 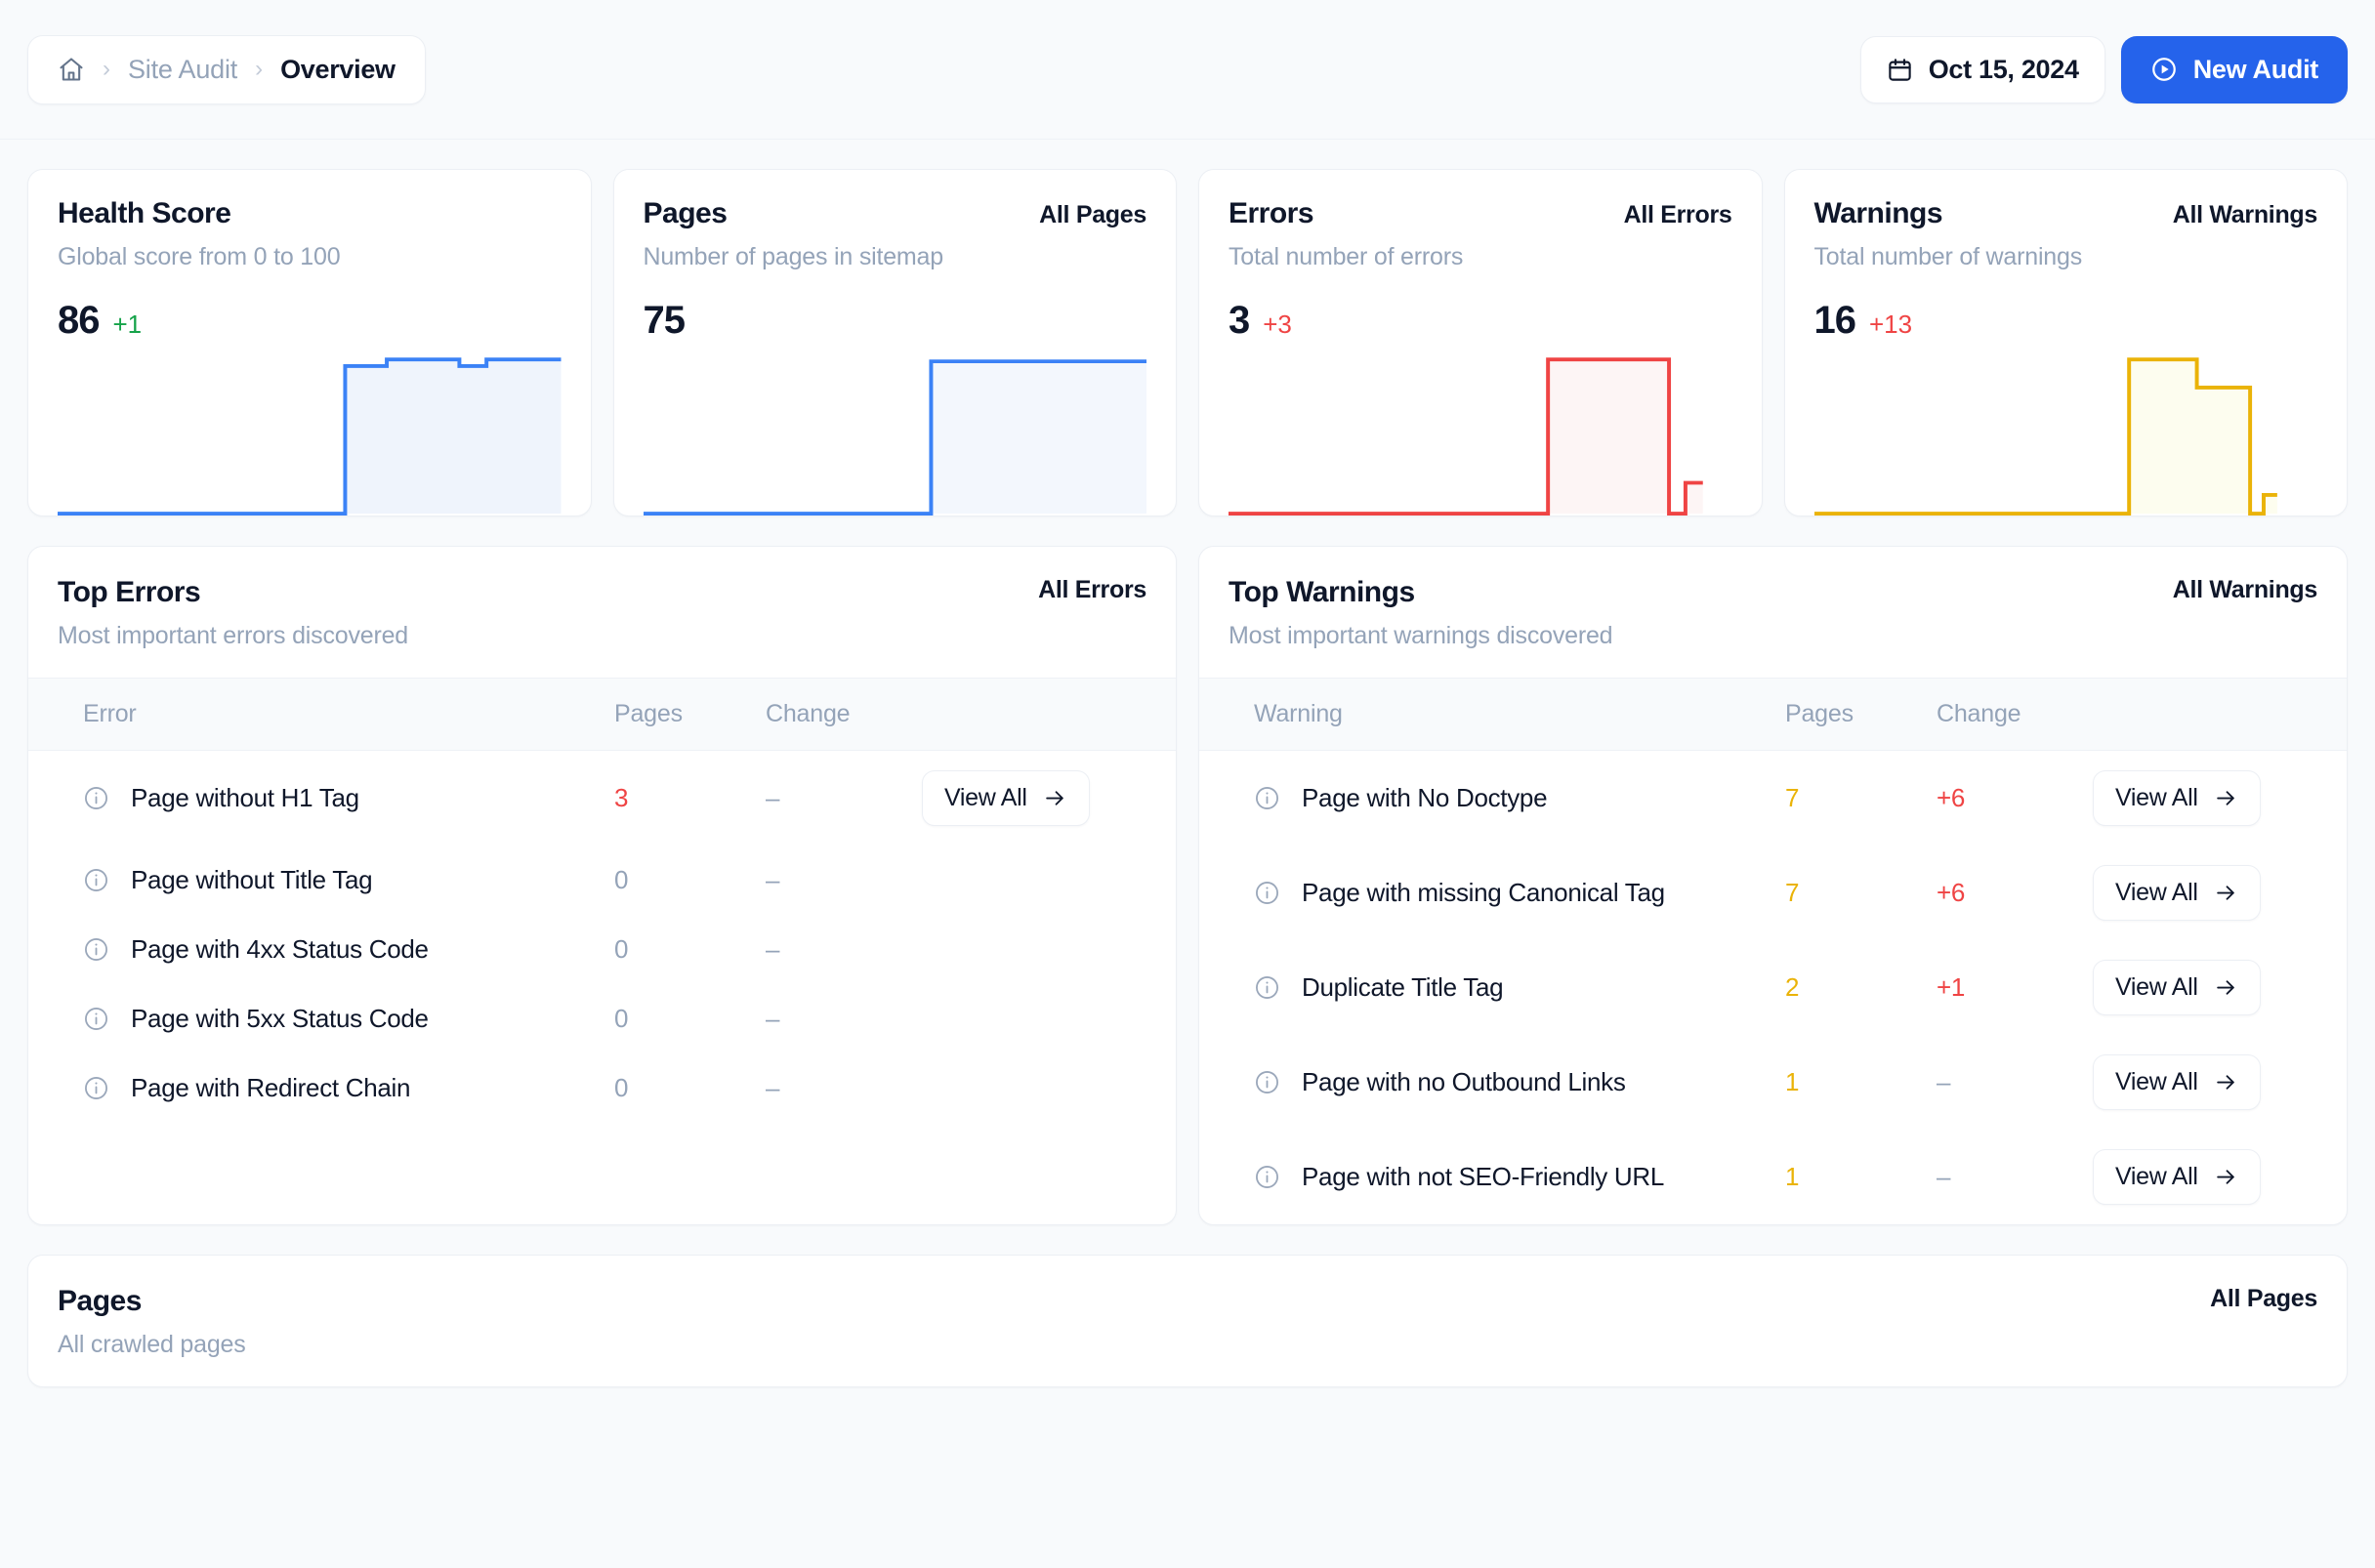 I want to click on table-row: Page with Redirect Chain 0 –, so click(x=602, y=1088).